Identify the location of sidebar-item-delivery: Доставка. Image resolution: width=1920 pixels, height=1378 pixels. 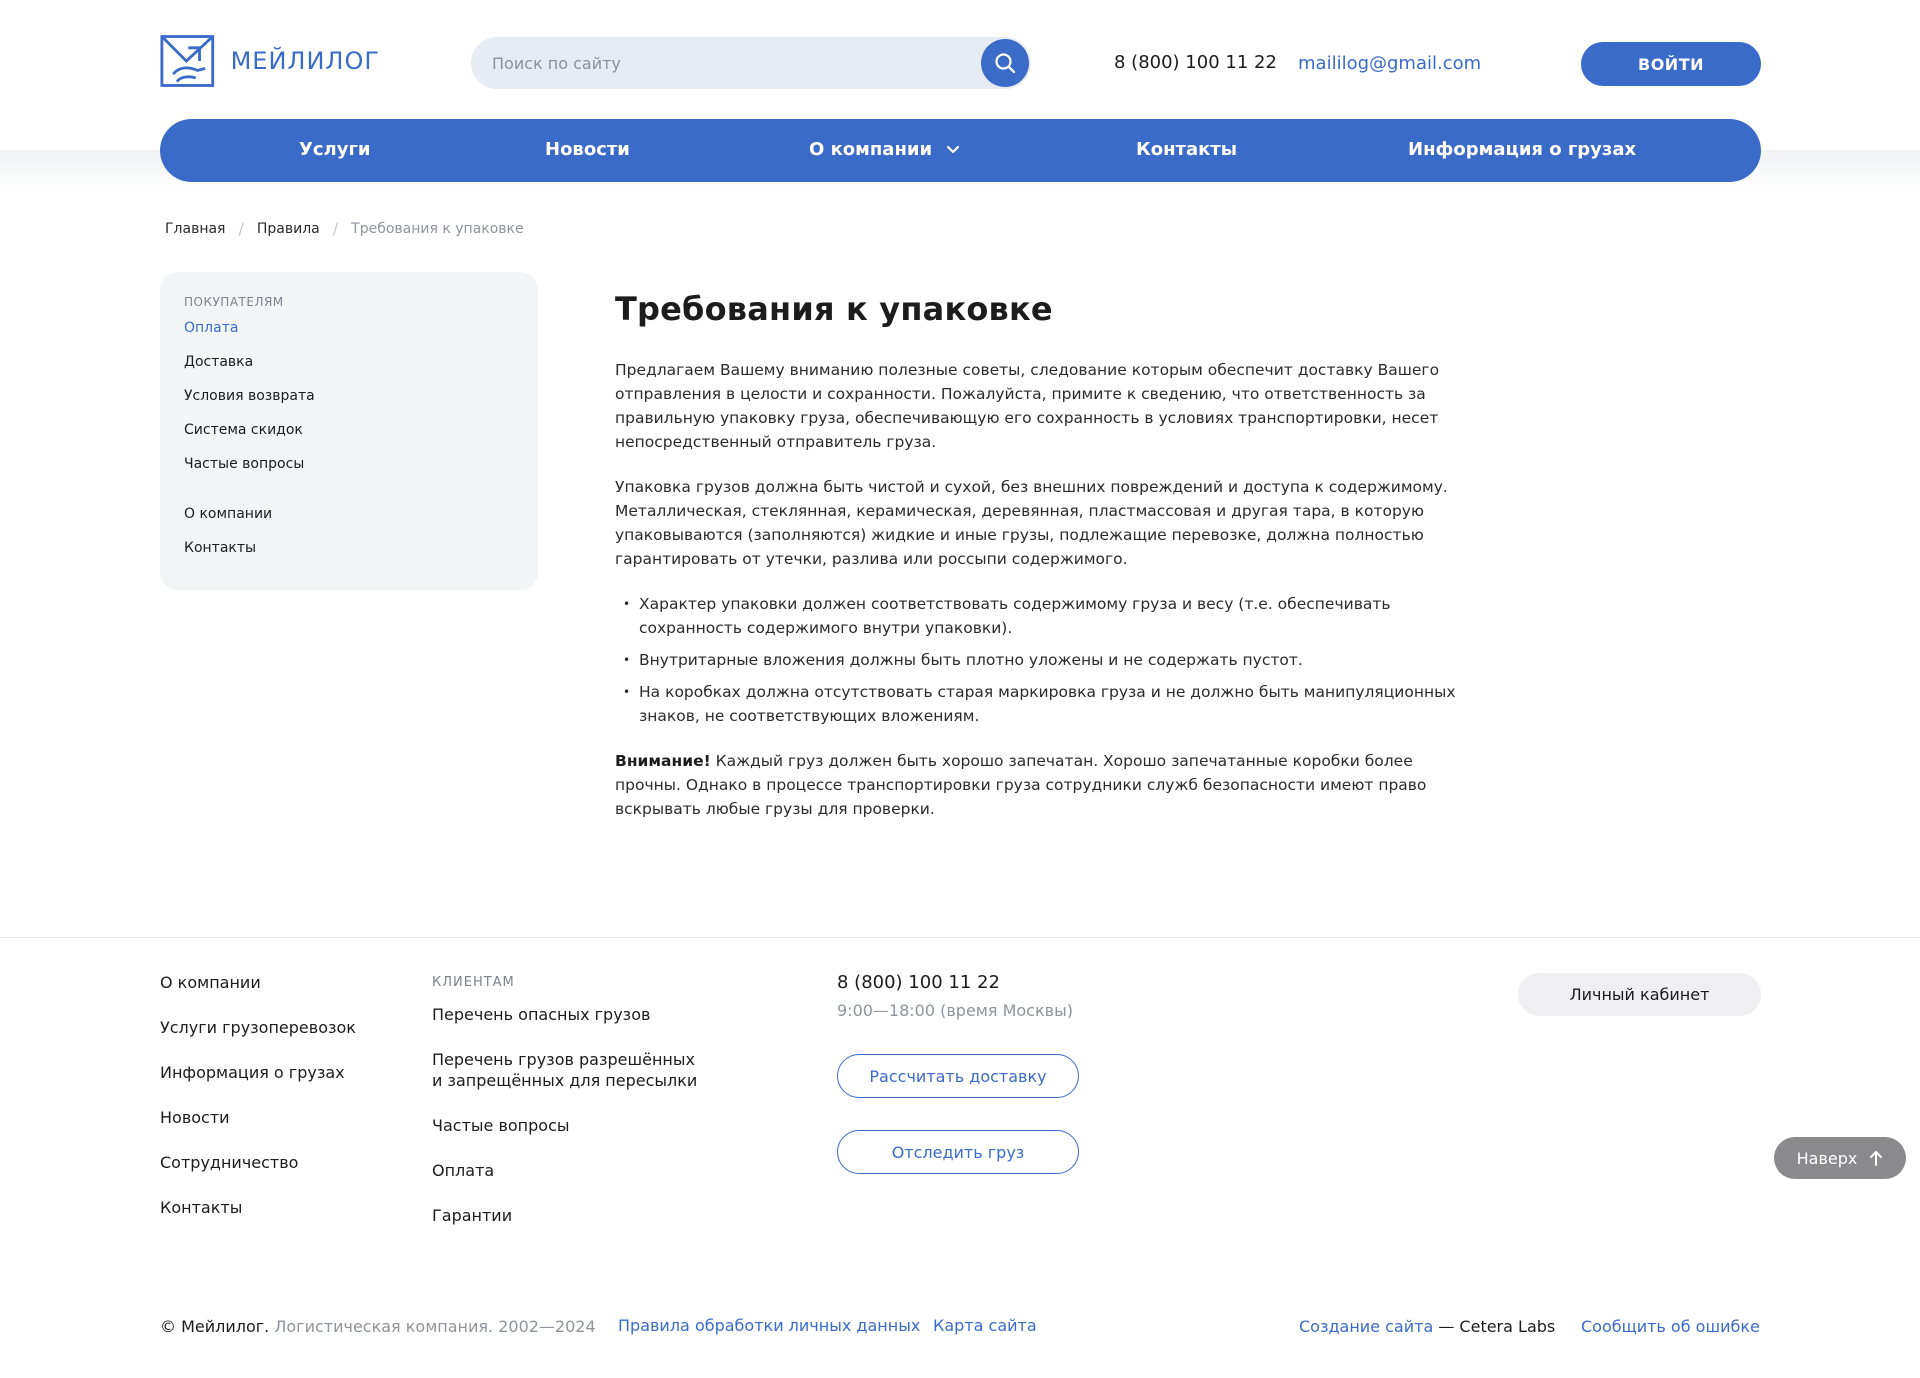
(218, 362).